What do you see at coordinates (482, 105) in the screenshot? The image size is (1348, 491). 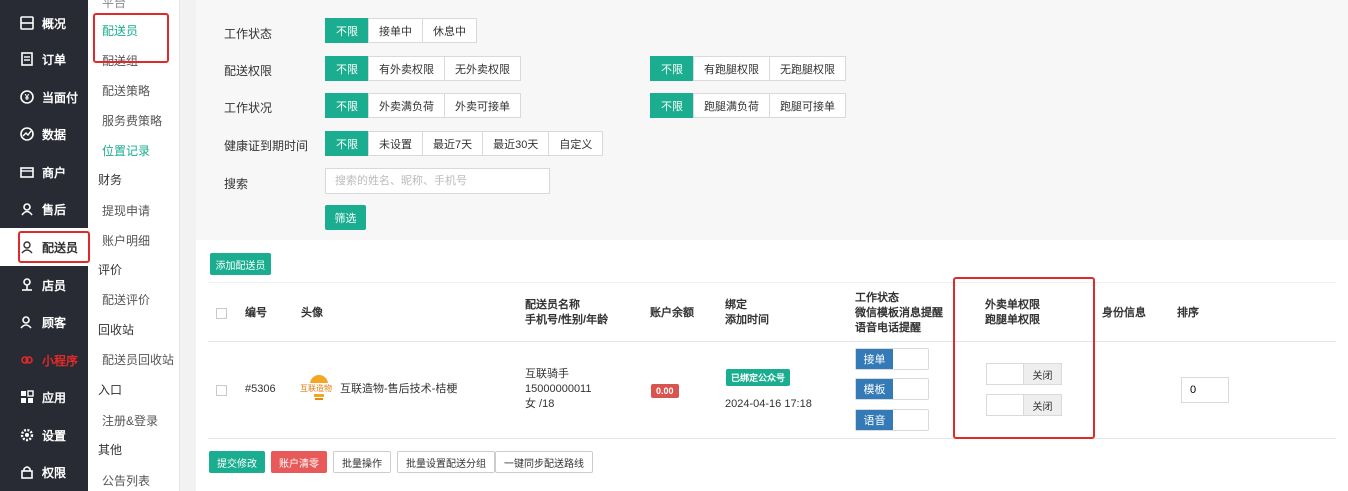 I see `filter-option: 外卖可接单` at bounding box center [482, 105].